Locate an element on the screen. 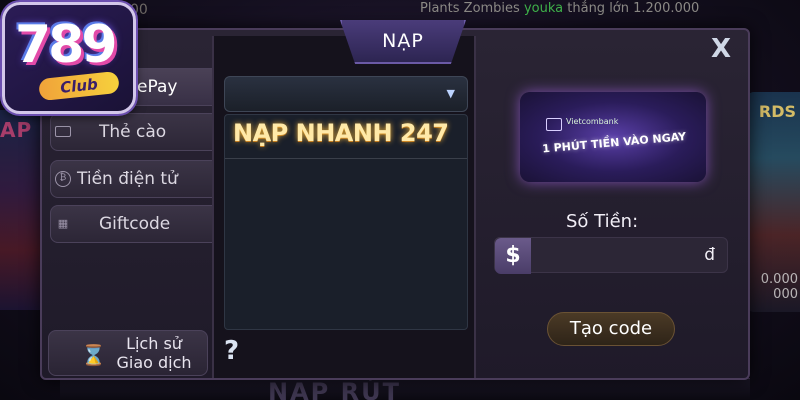  history-label-line2: Giao dịch is located at coordinates (154, 362).